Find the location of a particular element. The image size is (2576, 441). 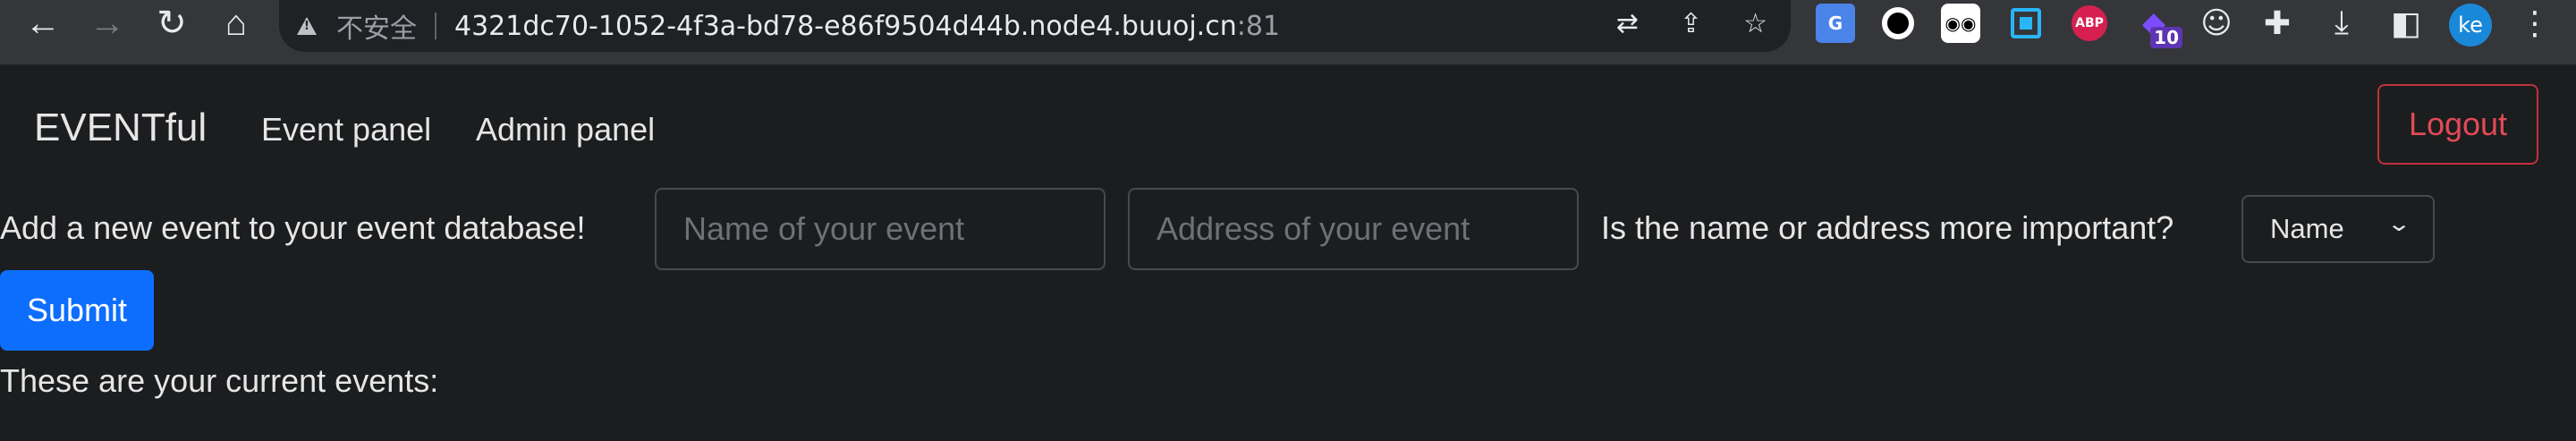

form-intro-label: Add a new event to your event database! is located at coordinates (293, 227).